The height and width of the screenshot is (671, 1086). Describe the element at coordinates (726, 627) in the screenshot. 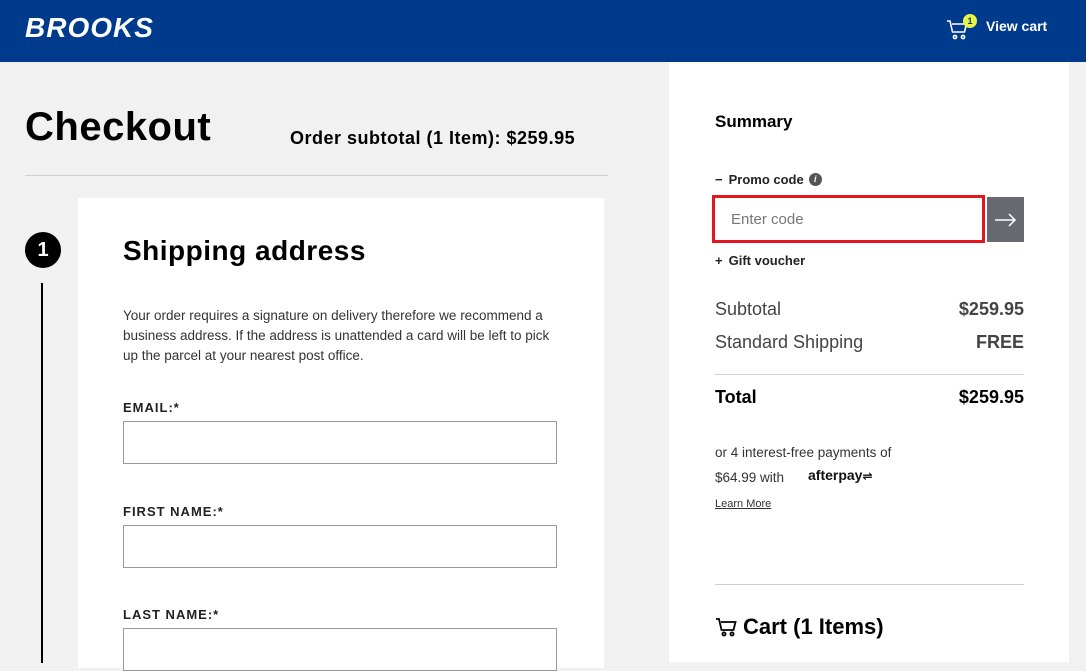

I see `cart-icon` at that location.